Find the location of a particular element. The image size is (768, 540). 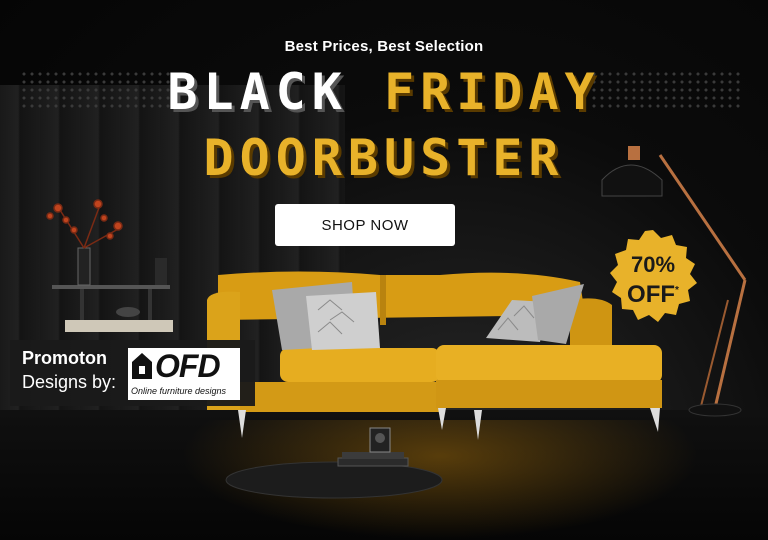

tagline: Best Prices, Best Selection is located at coordinates (384, 46).